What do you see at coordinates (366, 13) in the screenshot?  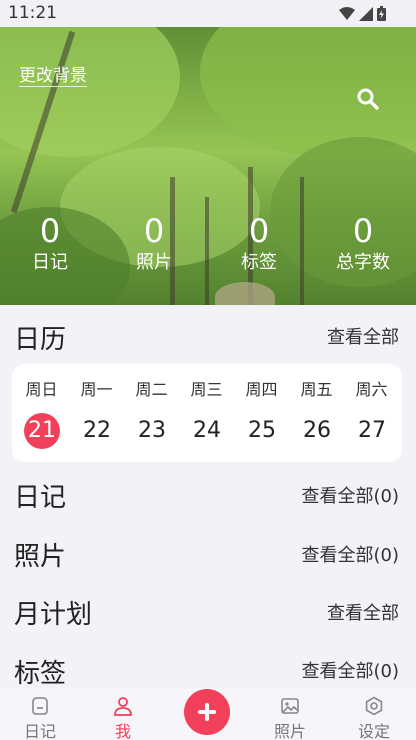 I see `signal-icon` at bounding box center [366, 13].